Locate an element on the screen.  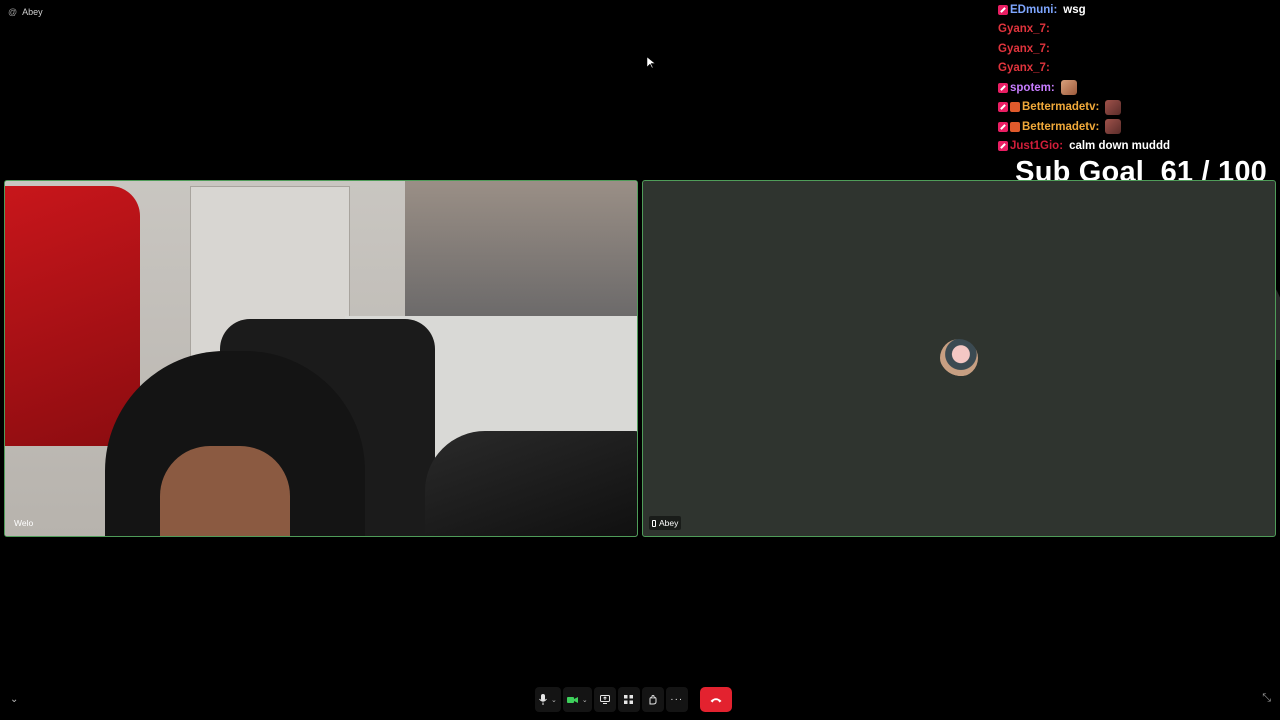
reactions-button is located at coordinates (652, 699).